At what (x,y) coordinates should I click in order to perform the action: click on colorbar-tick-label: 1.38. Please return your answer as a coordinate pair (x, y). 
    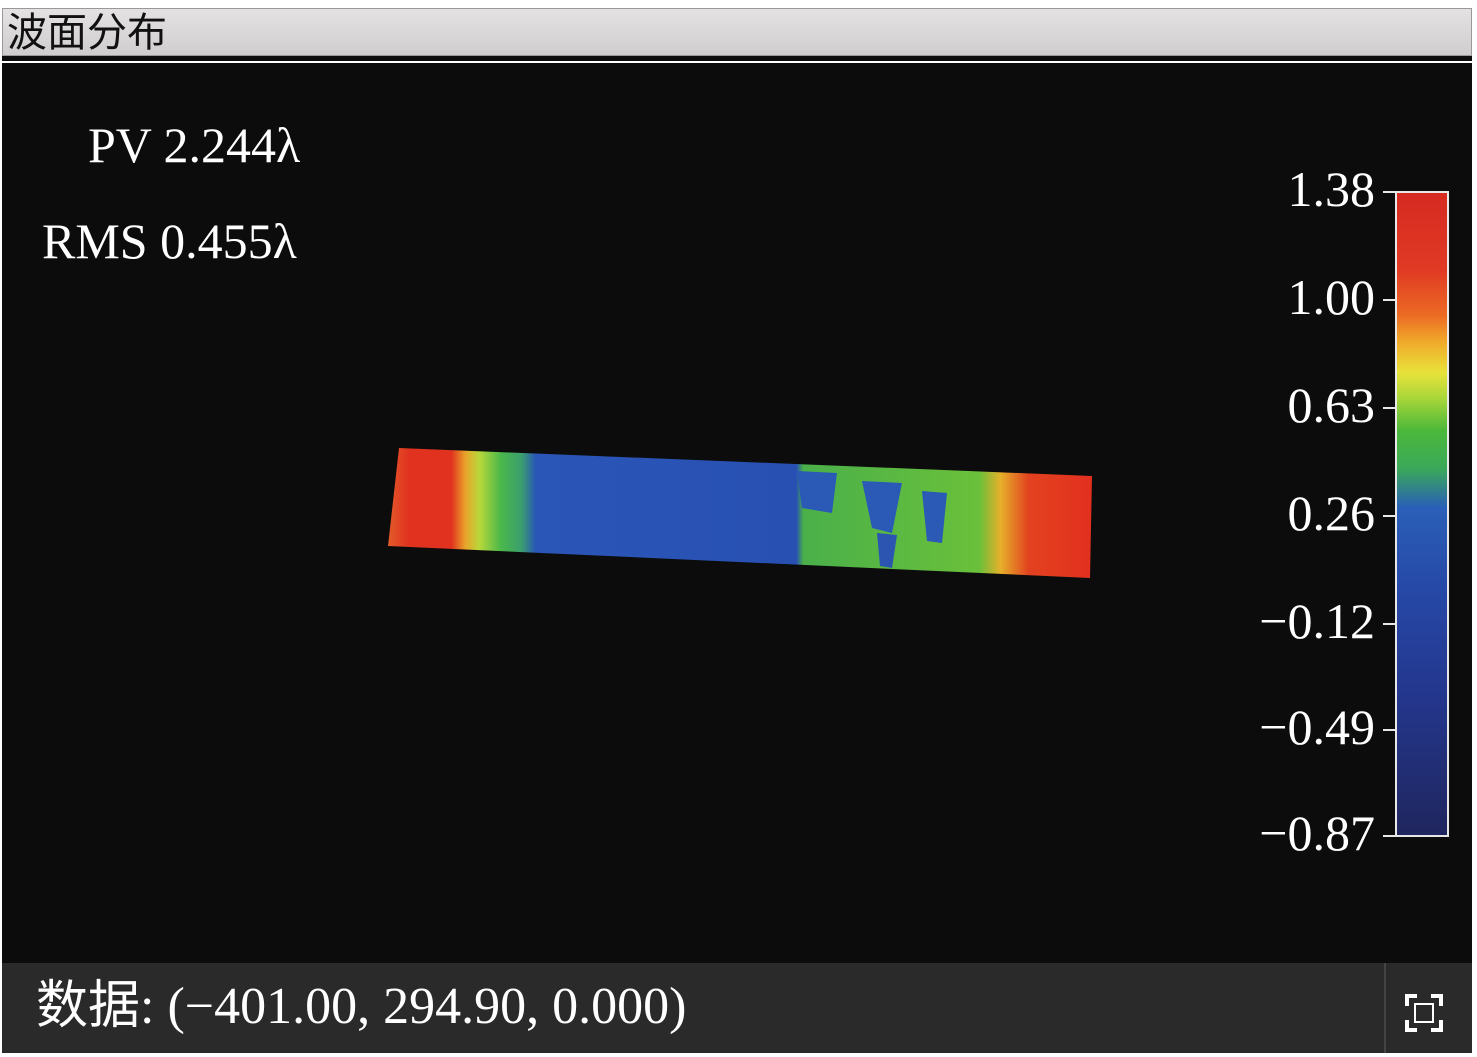
    Looking at the image, I should click on (1331, 189).